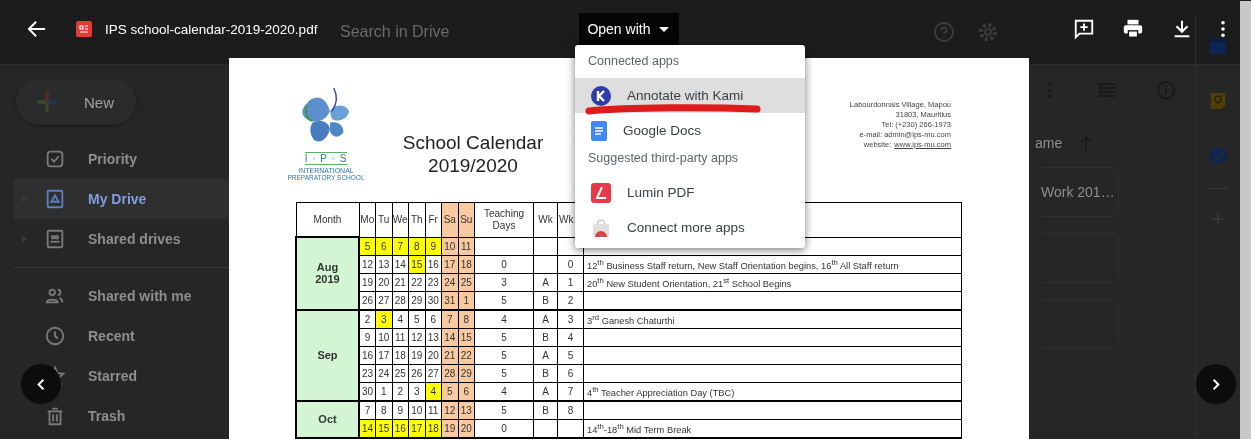  I want to click on column-header: Tu, so click(383, 219).